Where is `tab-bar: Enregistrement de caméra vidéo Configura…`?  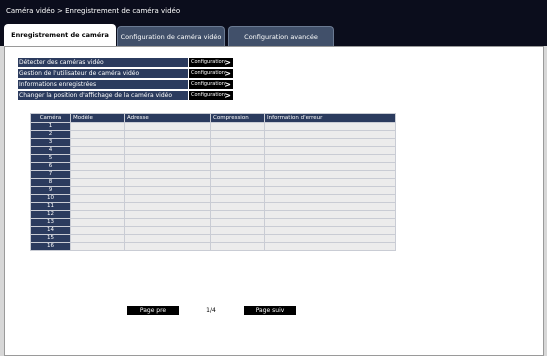 tab-bar: Enregistrement de caméra vidéo Configura… is located at coordinates (273, 41).